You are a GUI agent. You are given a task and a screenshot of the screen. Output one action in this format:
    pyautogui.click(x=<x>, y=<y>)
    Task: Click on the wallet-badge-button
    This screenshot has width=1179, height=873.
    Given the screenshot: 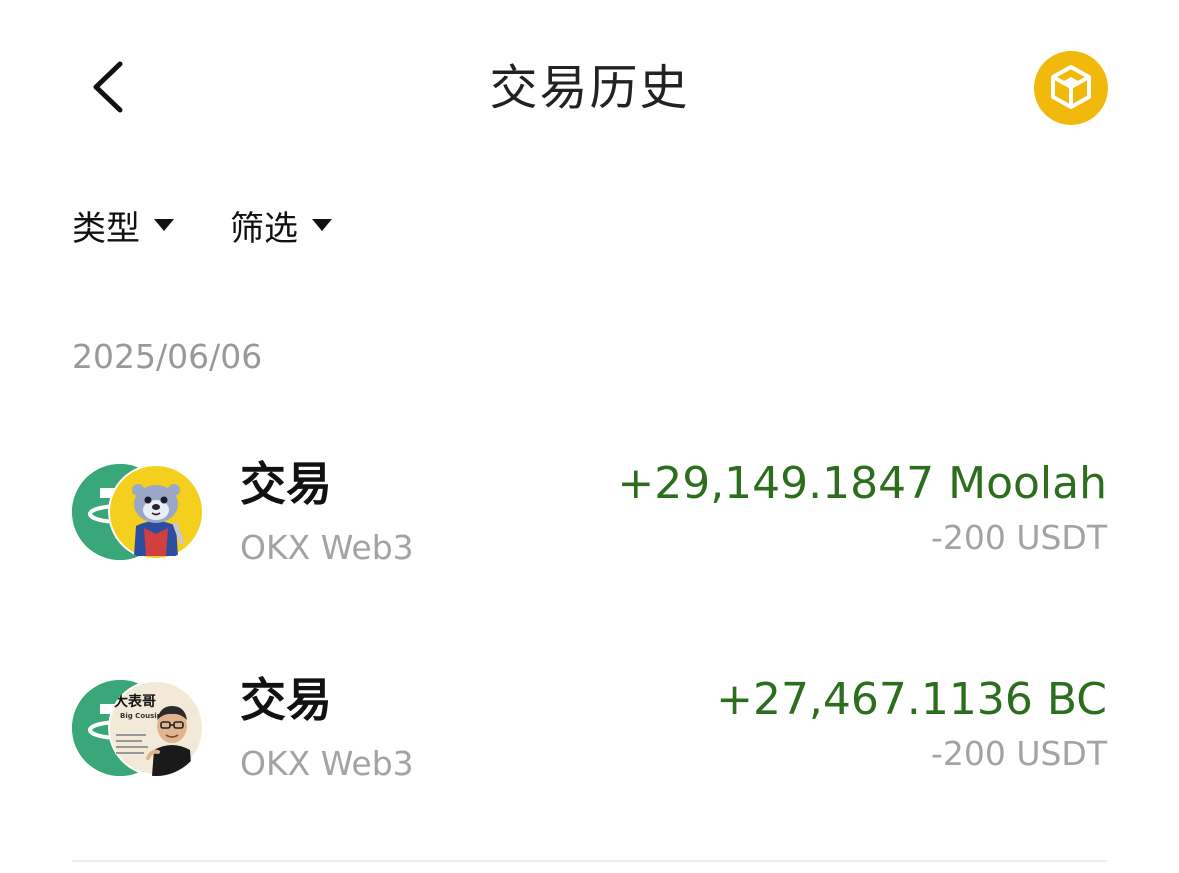 What is the action you would take?
    pyautogui.click(x=1071, y=88)
    